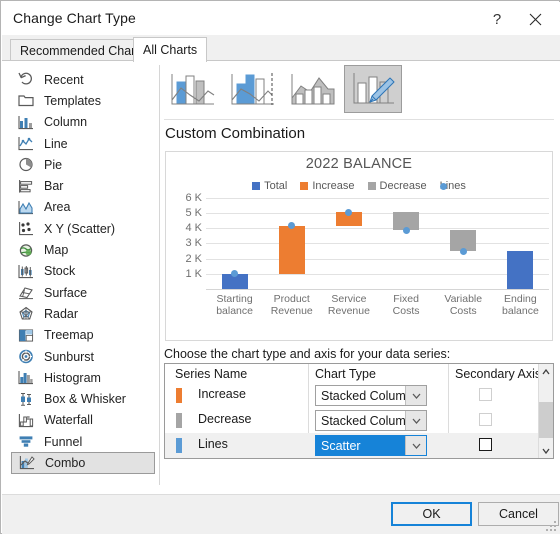 This screenshot has width=560, height=534. What do you see at coordinates (26, 271) in the screenshot?
I see `stock-icon` at bounding box center [26, 271].